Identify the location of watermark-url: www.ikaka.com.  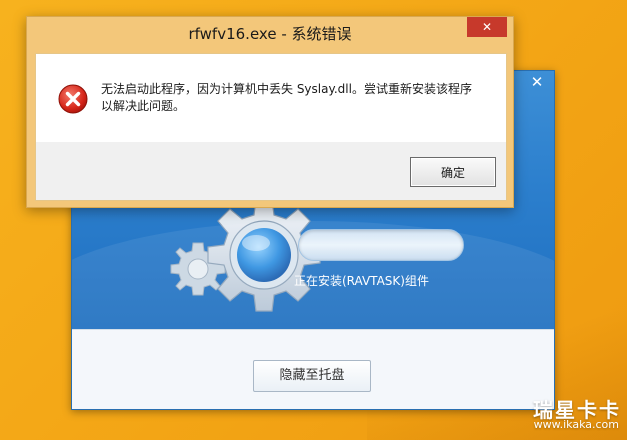
(576, 424).